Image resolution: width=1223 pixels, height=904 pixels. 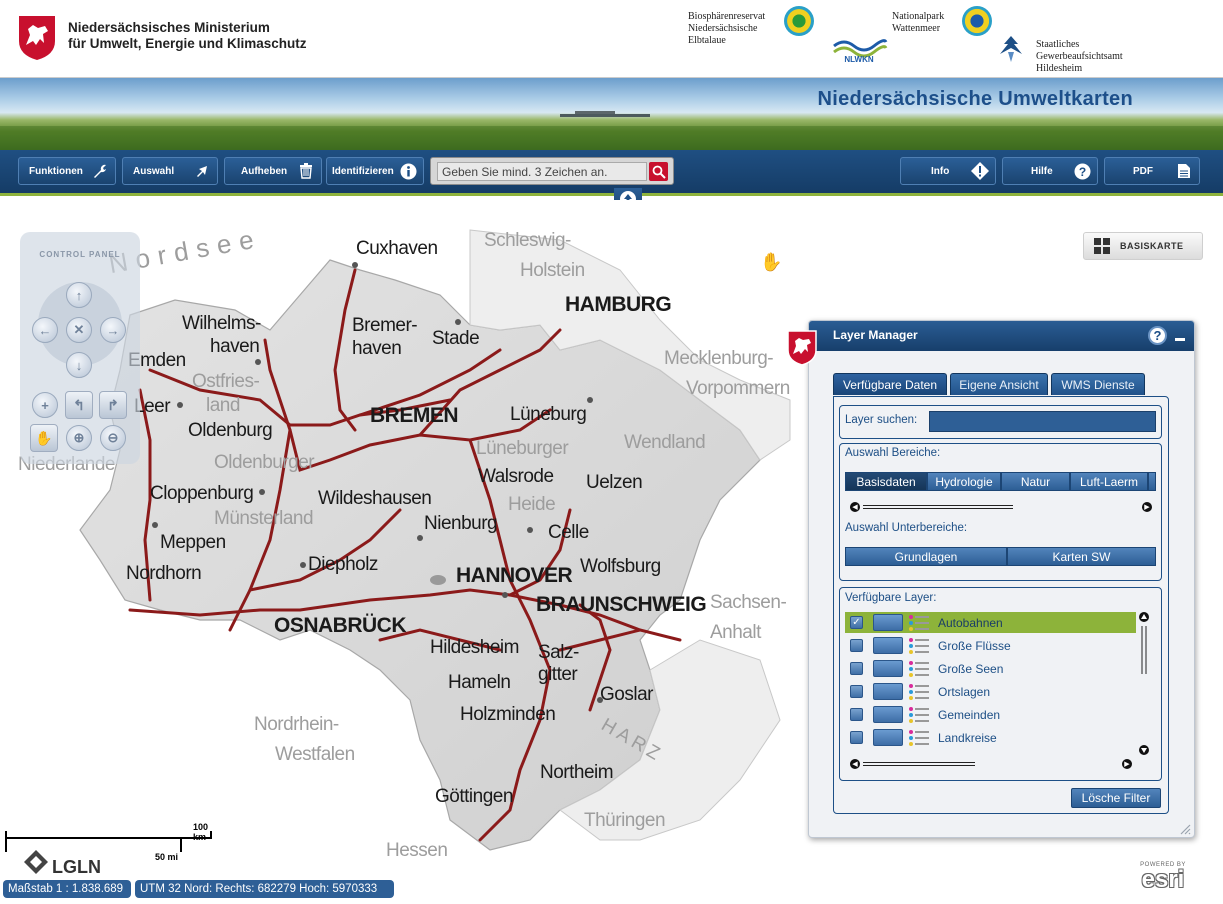 What do you see at coordinates (990, 622) in the screenshot?
I see `layer-row-autobahnen: ✓ Autobahnen` at bounding box center [990, 622].